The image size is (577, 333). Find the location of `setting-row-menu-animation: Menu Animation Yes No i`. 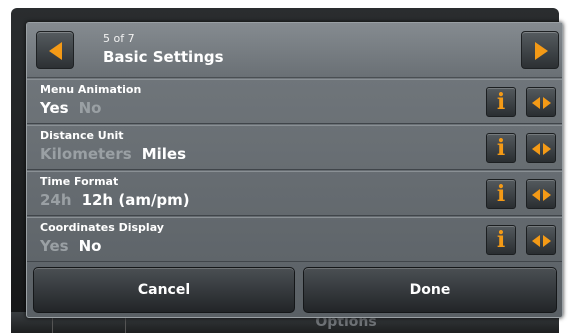

setting-row-menu-animation: Menu Animation Yes No i is located at coordinates (294, 101).